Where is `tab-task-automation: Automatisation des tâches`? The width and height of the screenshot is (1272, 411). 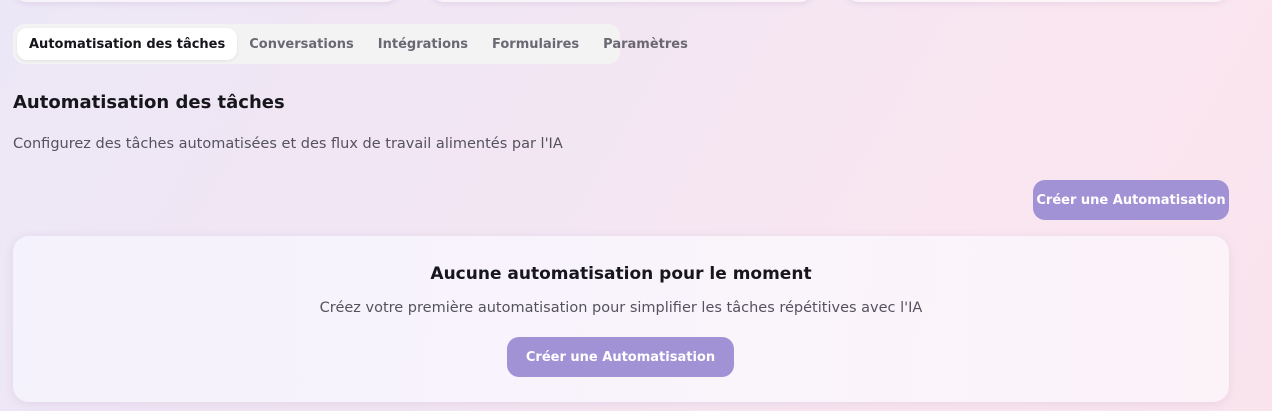
tab-task-automation: Automatisation des tâches is located at coordinates (127, 44).